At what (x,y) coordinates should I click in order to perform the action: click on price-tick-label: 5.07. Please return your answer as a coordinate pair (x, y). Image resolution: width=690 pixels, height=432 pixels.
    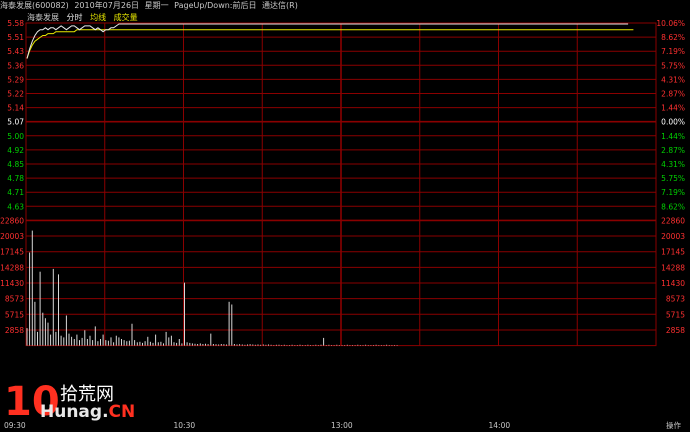
    Looking at the image, I should click on (15, 122).